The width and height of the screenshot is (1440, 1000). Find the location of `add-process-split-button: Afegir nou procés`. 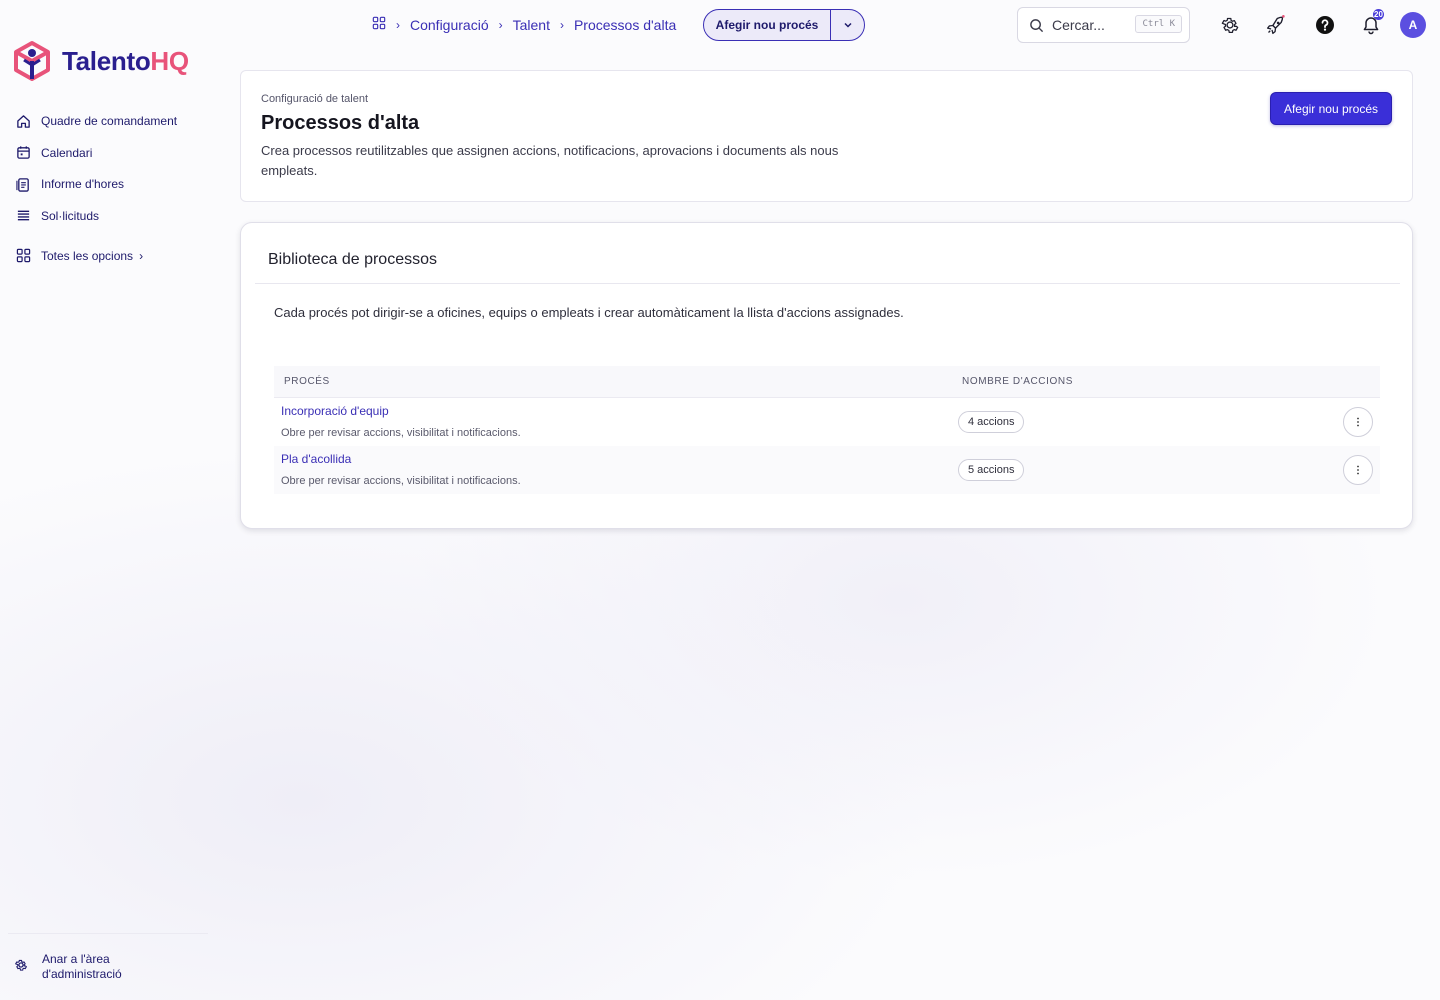

add-process-split-button: Afegir nou procés is located at coordinates (784, 25).